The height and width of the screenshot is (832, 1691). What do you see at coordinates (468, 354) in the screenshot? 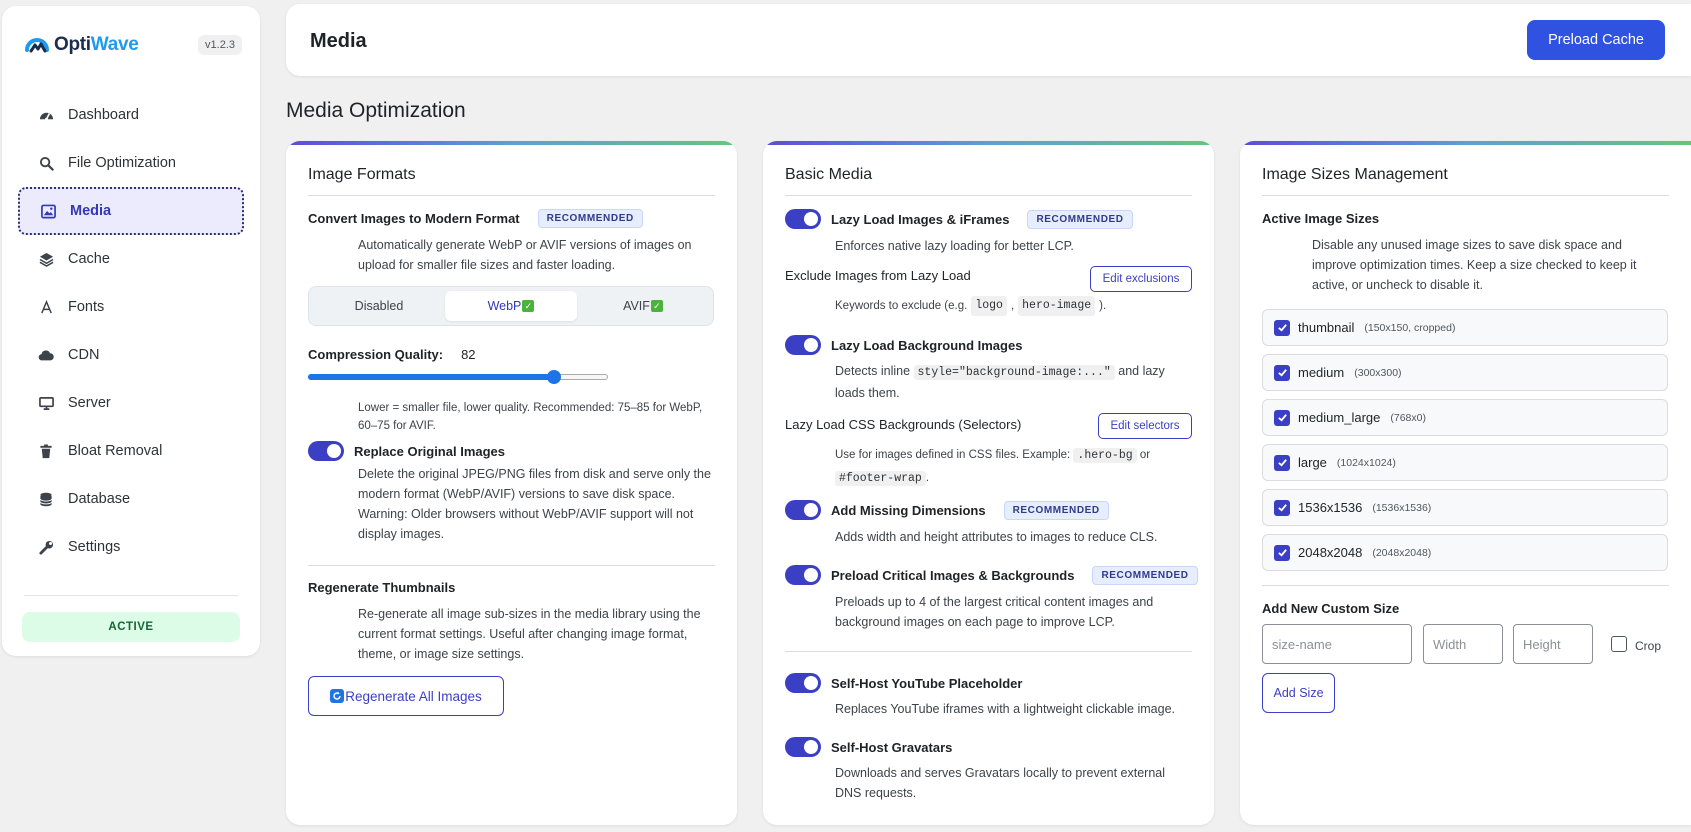
I see `quality-value: 82` at bounding box center [468, 354].